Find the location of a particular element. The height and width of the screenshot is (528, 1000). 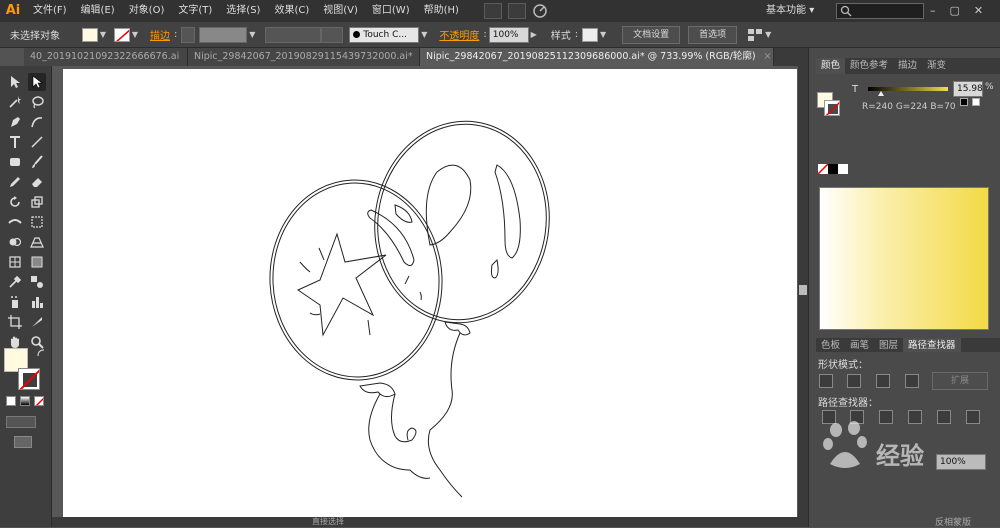

menu-edit: 编辑(E) is located at coordinates (98, 11).